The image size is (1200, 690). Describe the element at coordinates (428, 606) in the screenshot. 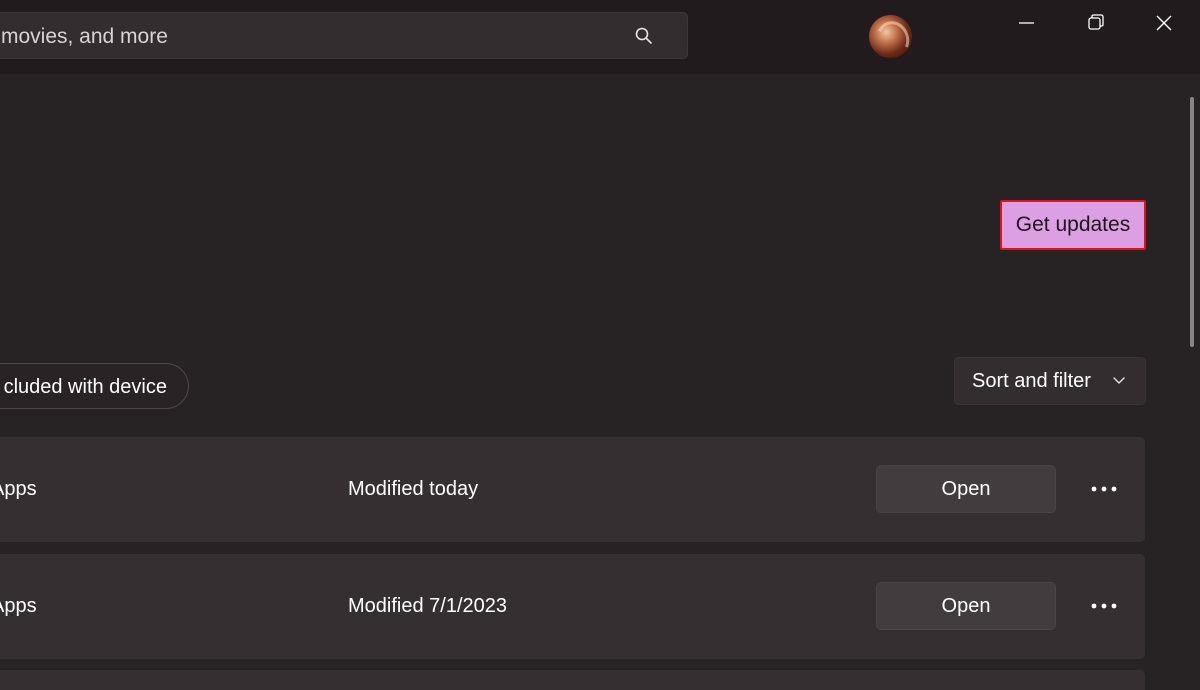

I see `modified-date: Modified 7/1/2023` at that location.